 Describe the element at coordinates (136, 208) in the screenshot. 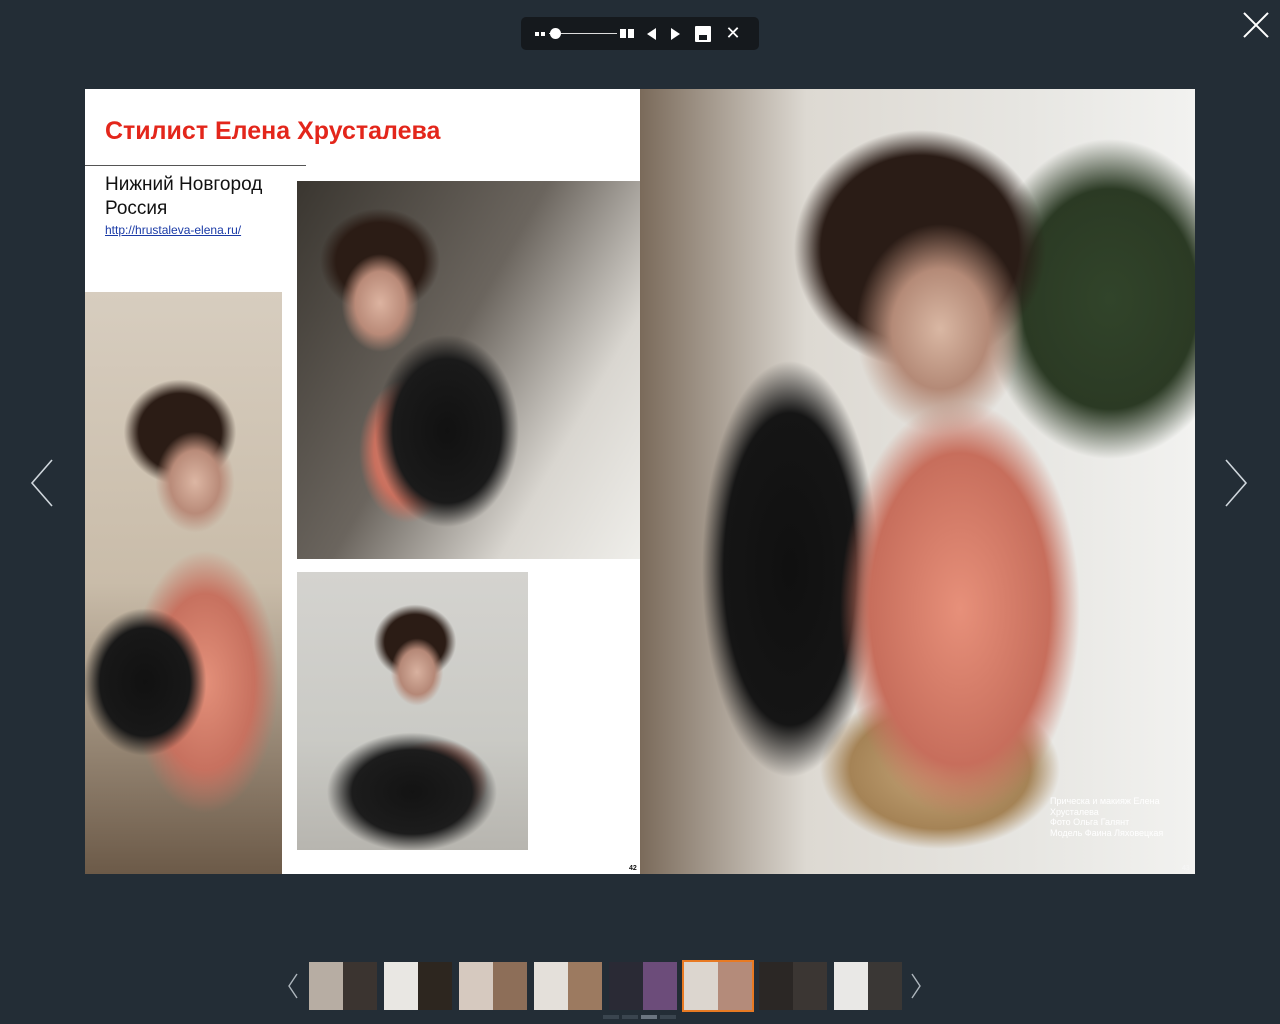

I see `country-text: Россия` at that location.